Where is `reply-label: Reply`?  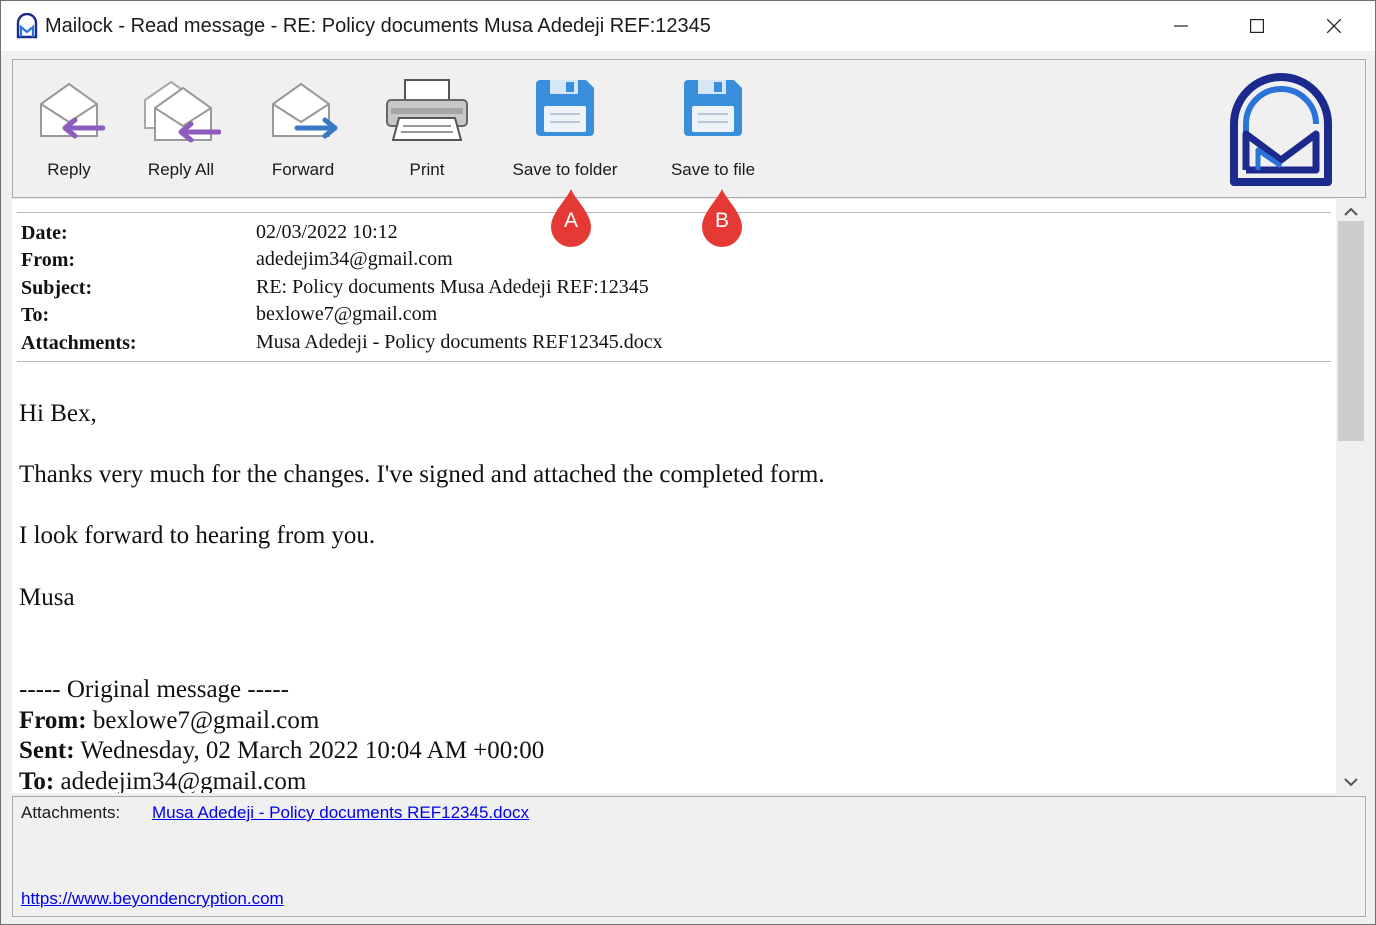 reply-label: Reply is located at coordinates (69, 169).